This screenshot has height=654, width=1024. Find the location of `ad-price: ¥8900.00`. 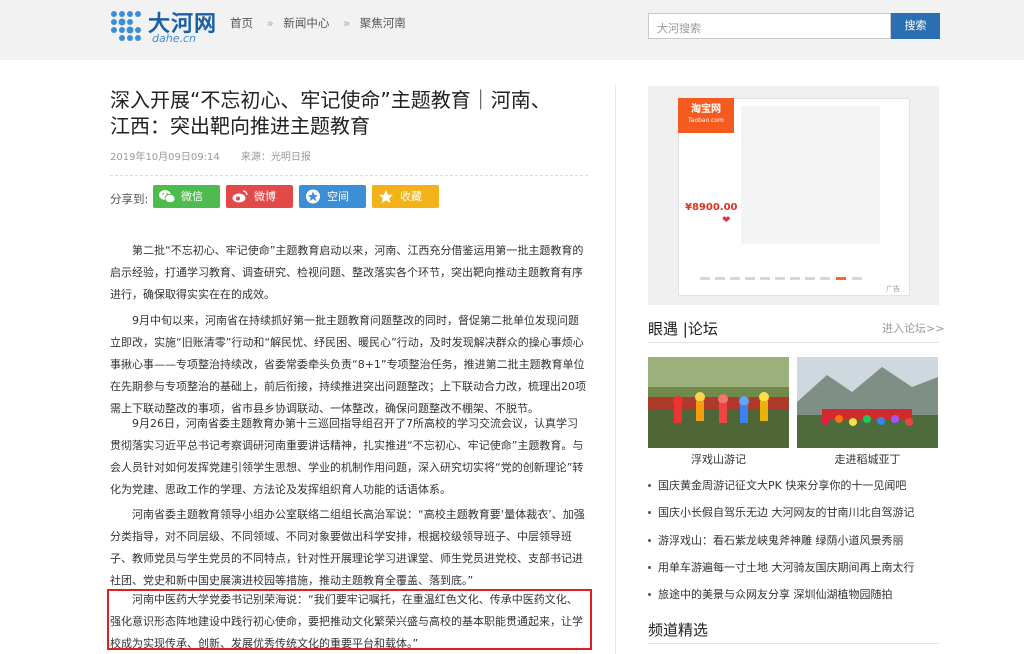

ad-price: ¥8900.00 is located at coordinates (711, 207).